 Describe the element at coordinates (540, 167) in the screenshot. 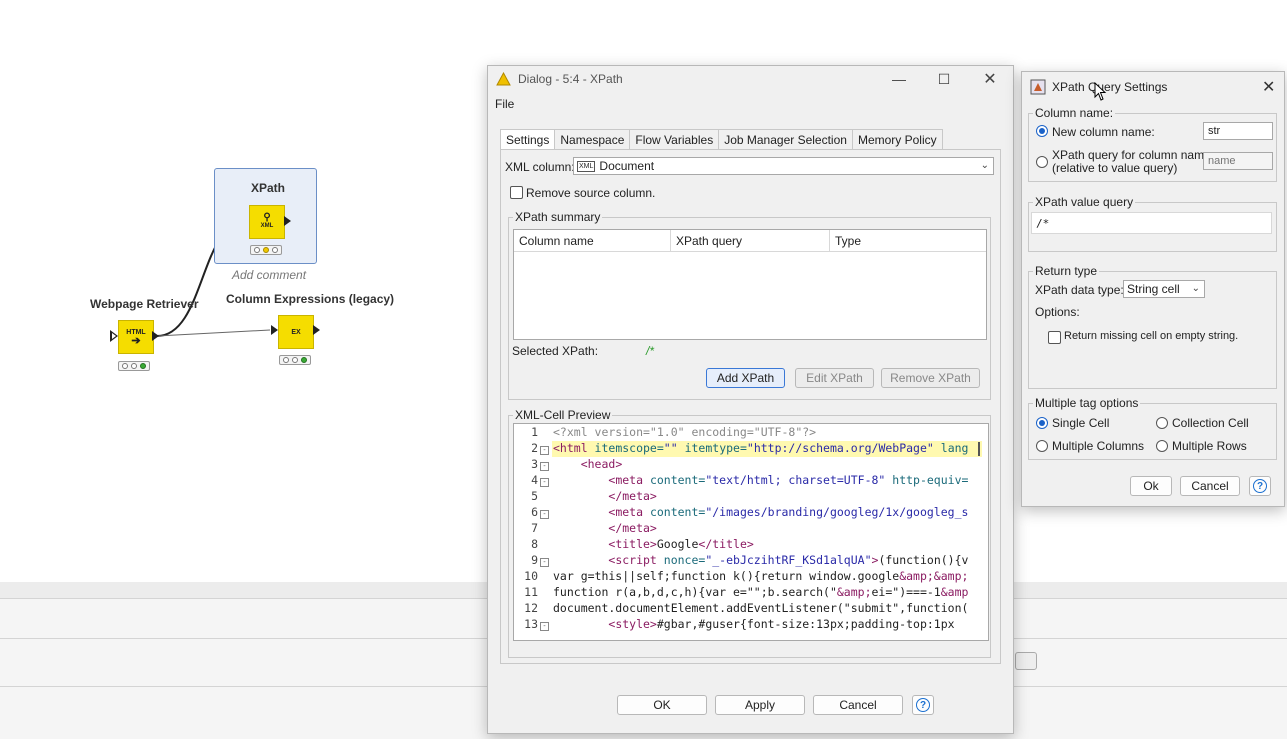

I see `xml-column-label: XML column:` at that location.